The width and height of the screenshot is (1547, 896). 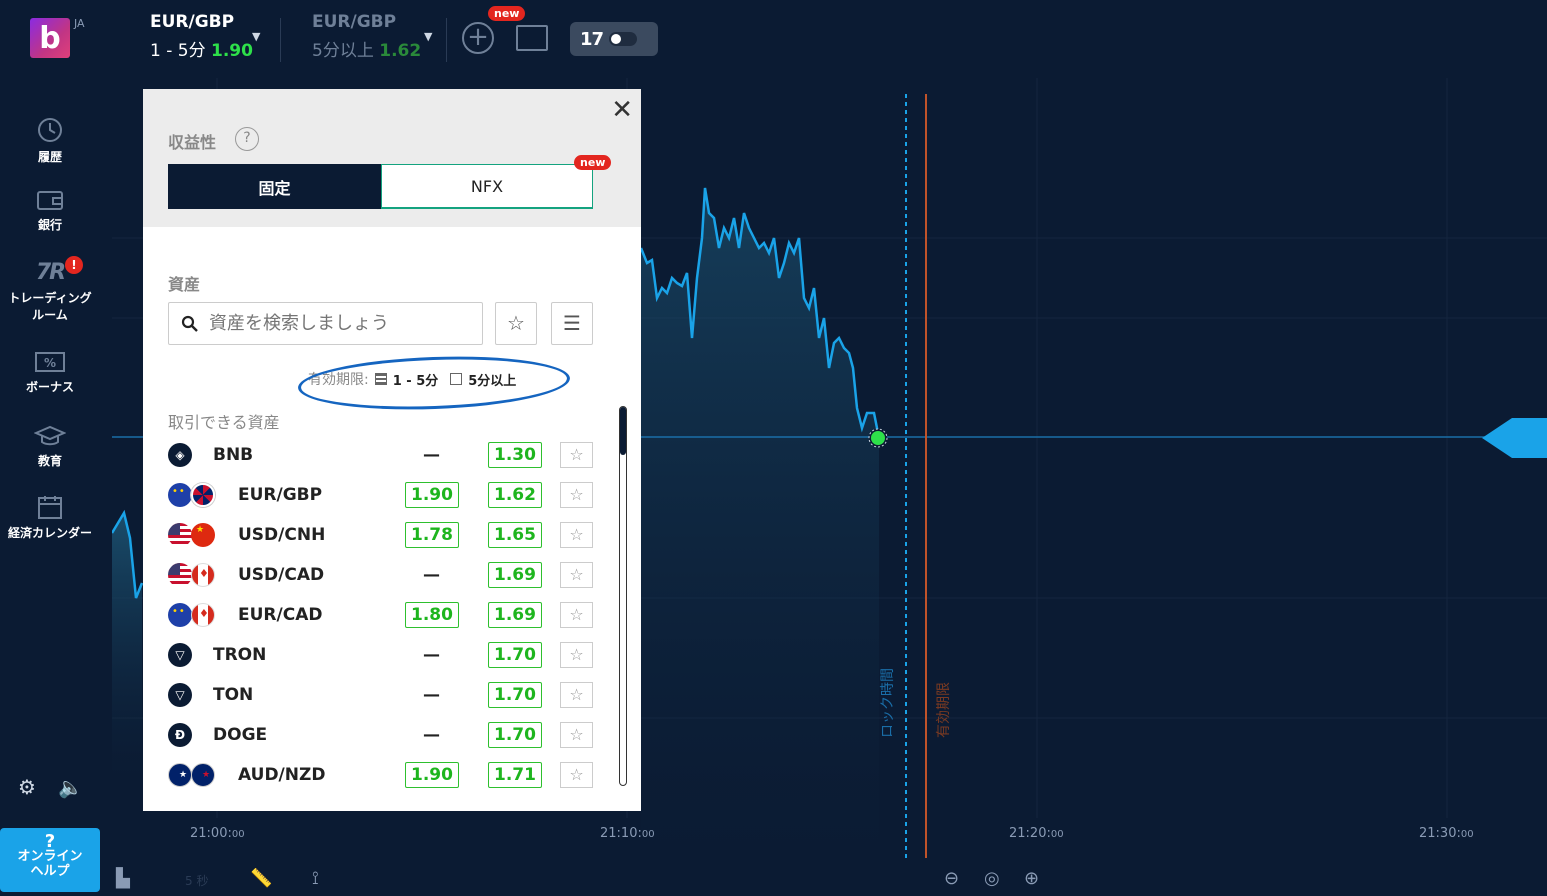 I want to click on drawing-tools-icon: ⟟, so click(x=315, y=878).